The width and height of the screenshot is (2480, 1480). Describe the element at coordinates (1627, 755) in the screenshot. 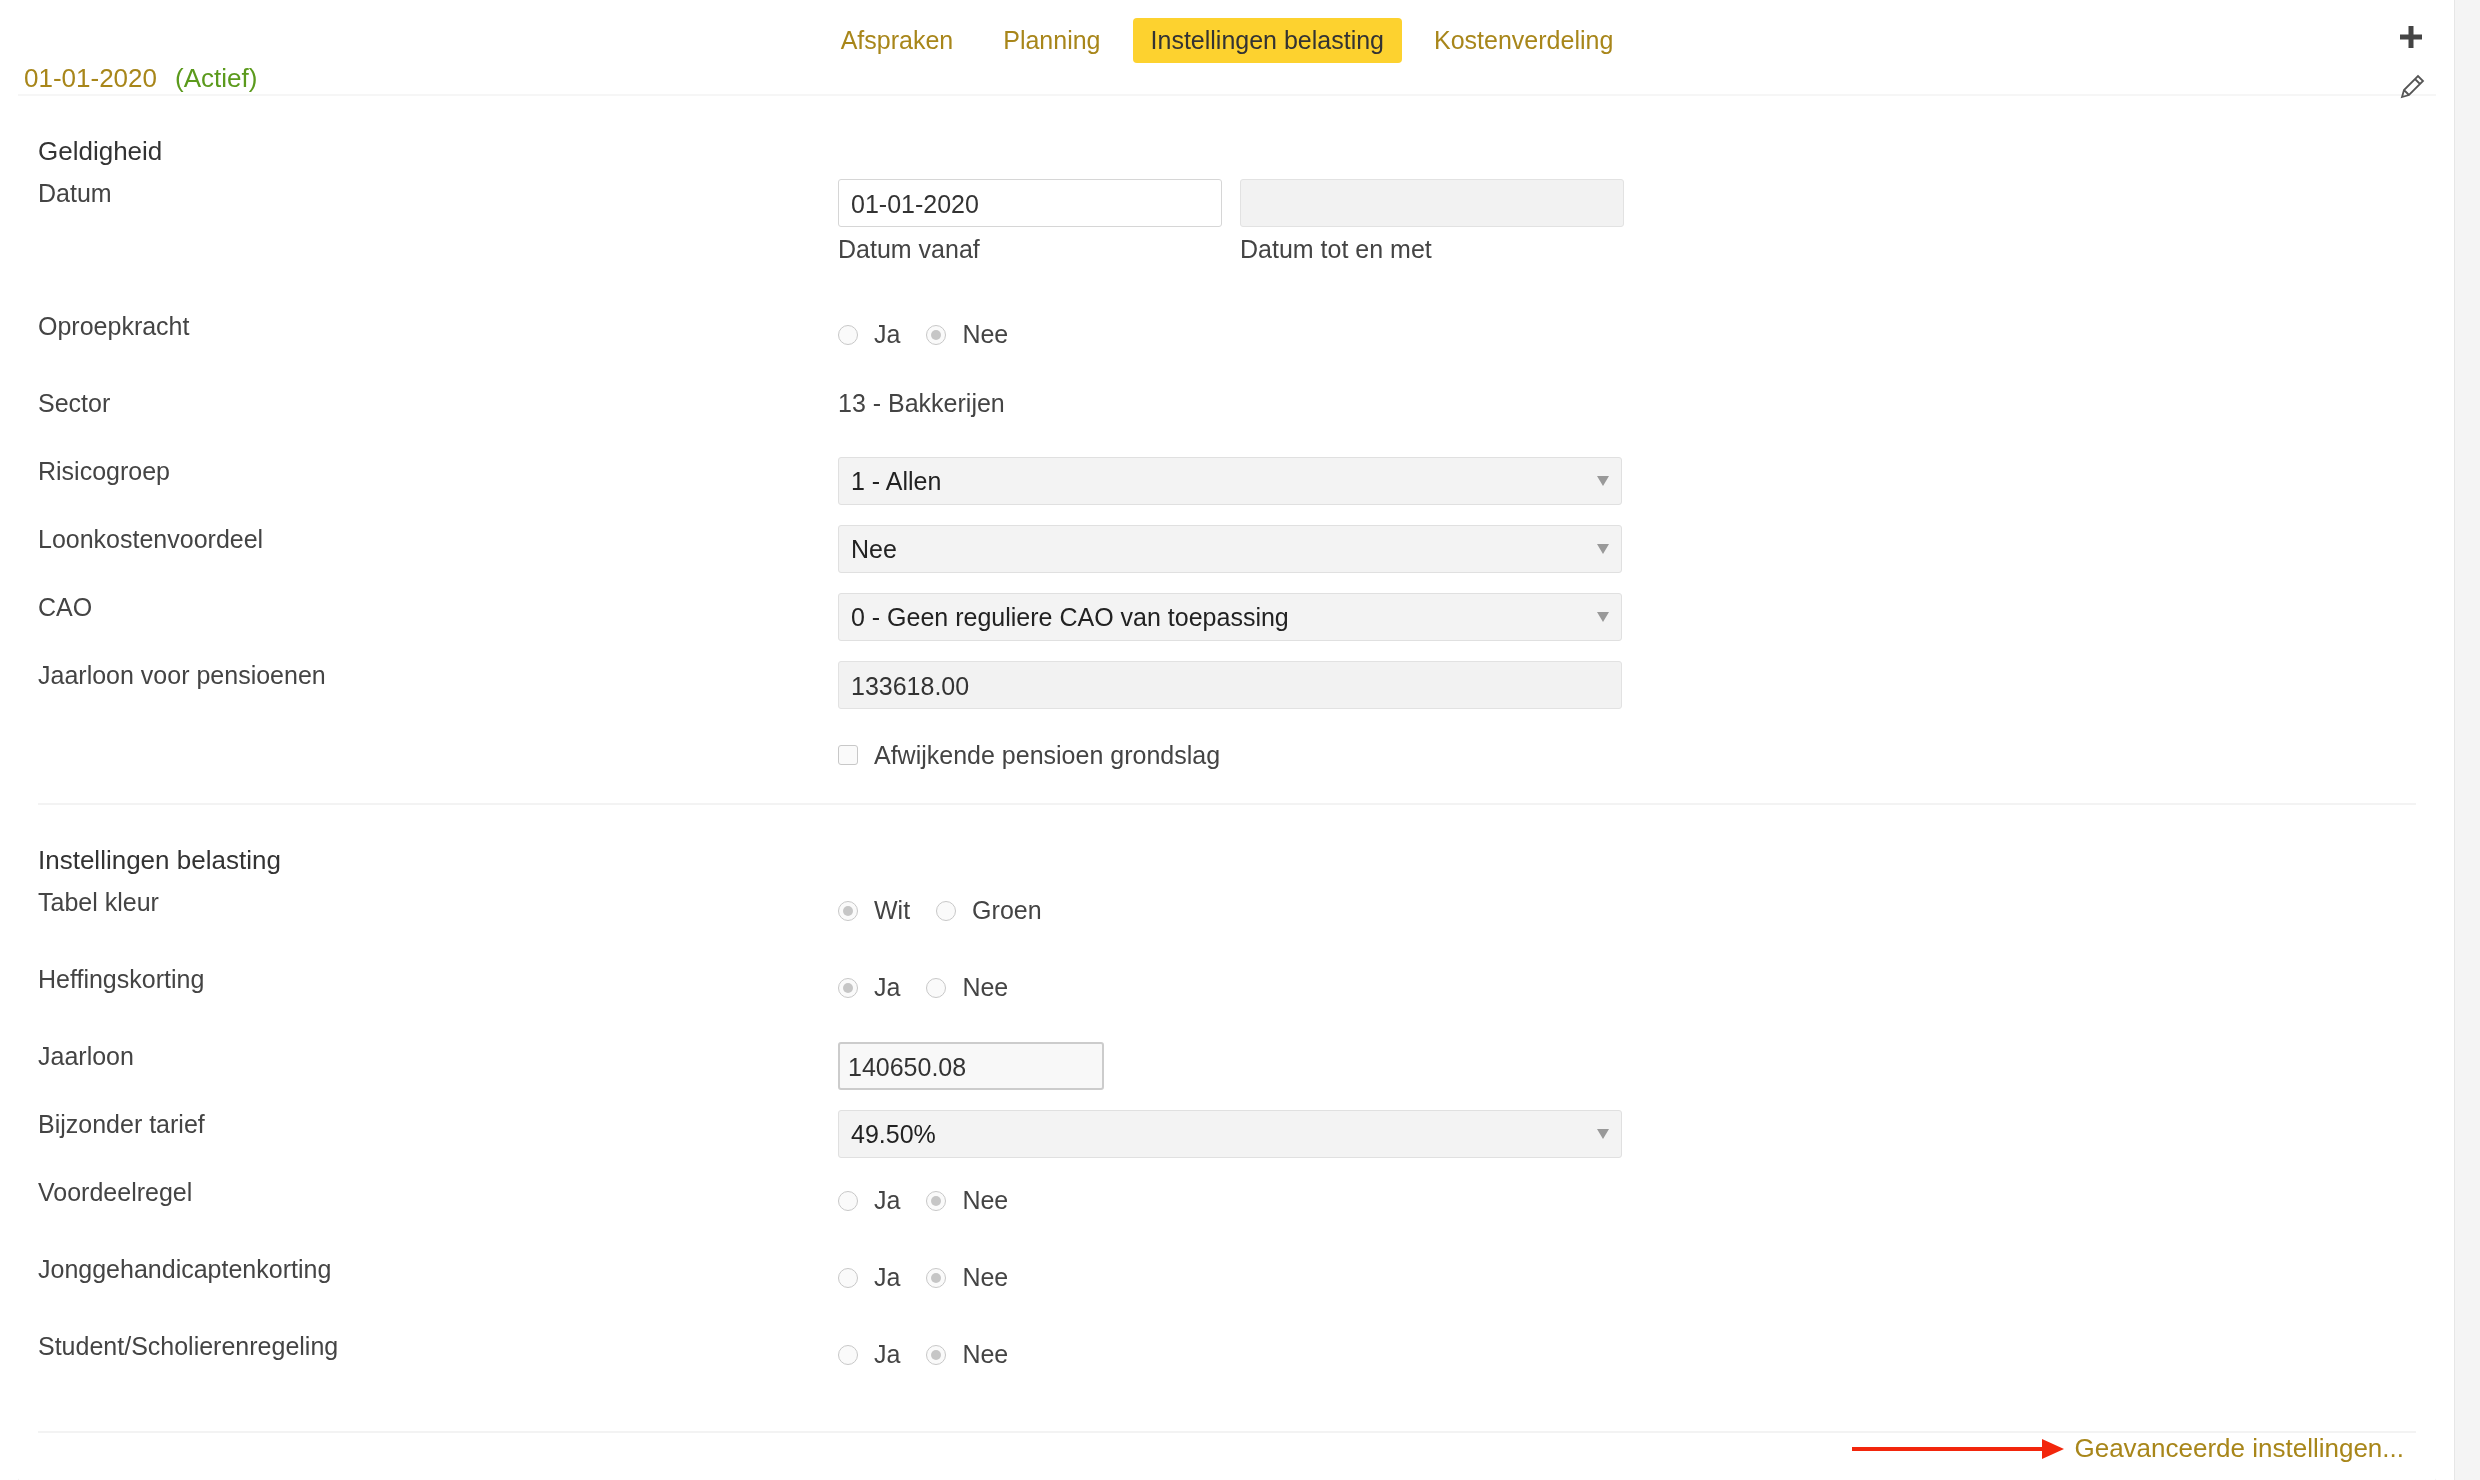

I see `checkbox-option: Afwijkende pensioen grondslag` at that location.